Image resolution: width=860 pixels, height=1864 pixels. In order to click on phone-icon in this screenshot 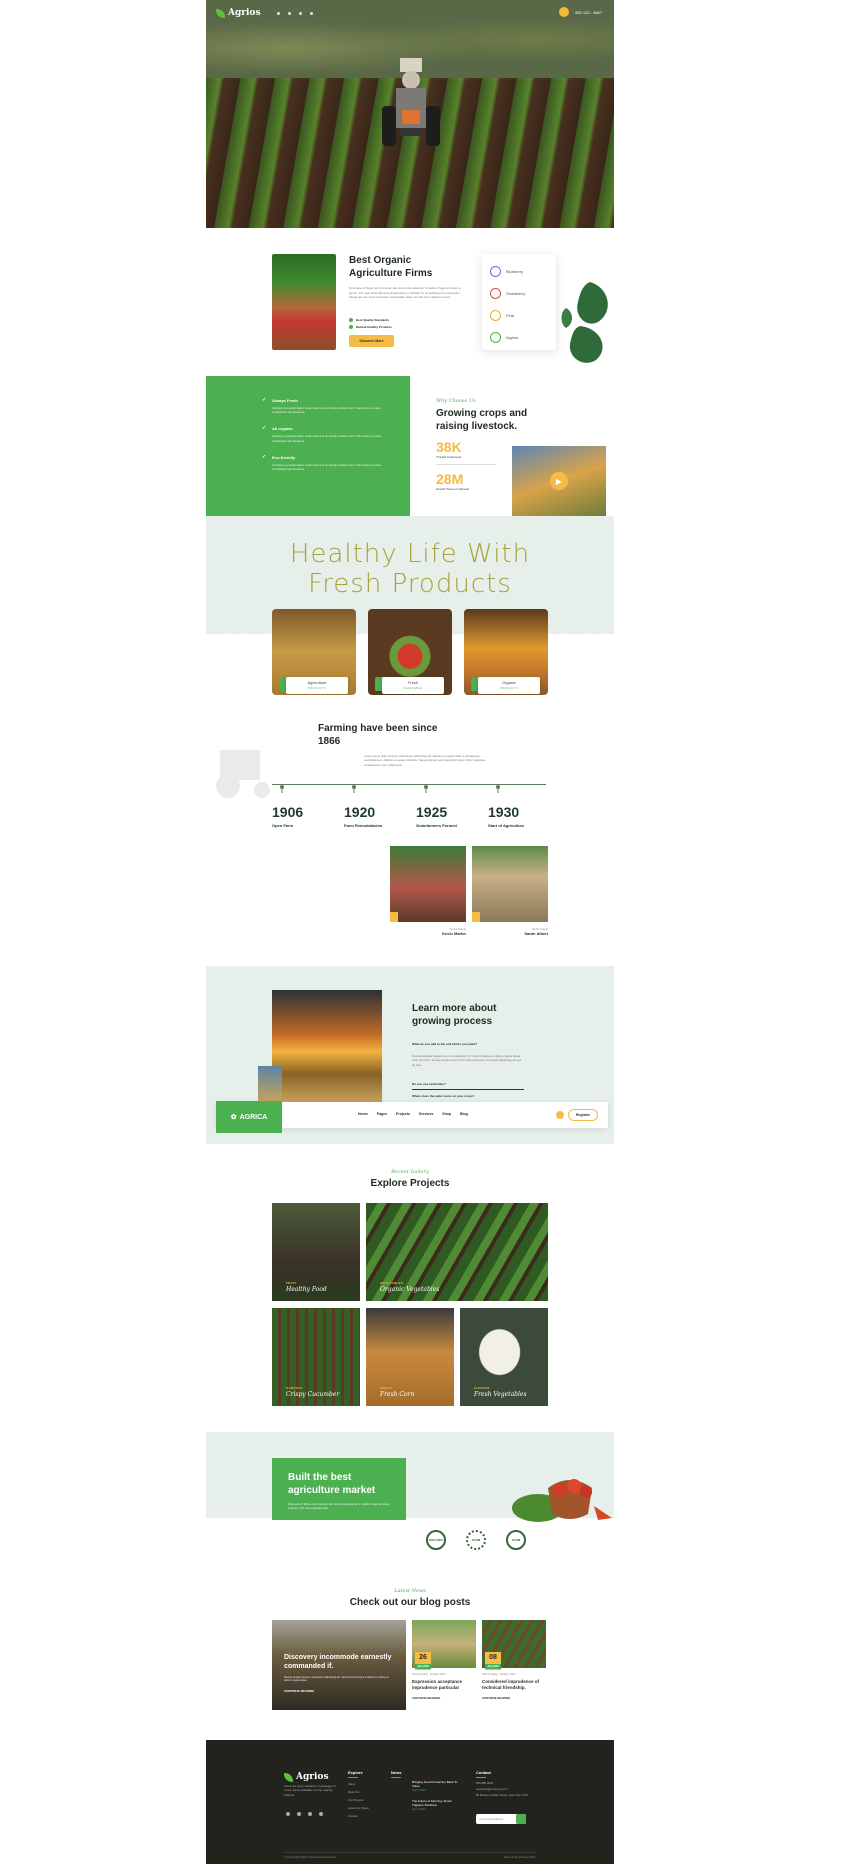, I will do `click(564, 12)`.